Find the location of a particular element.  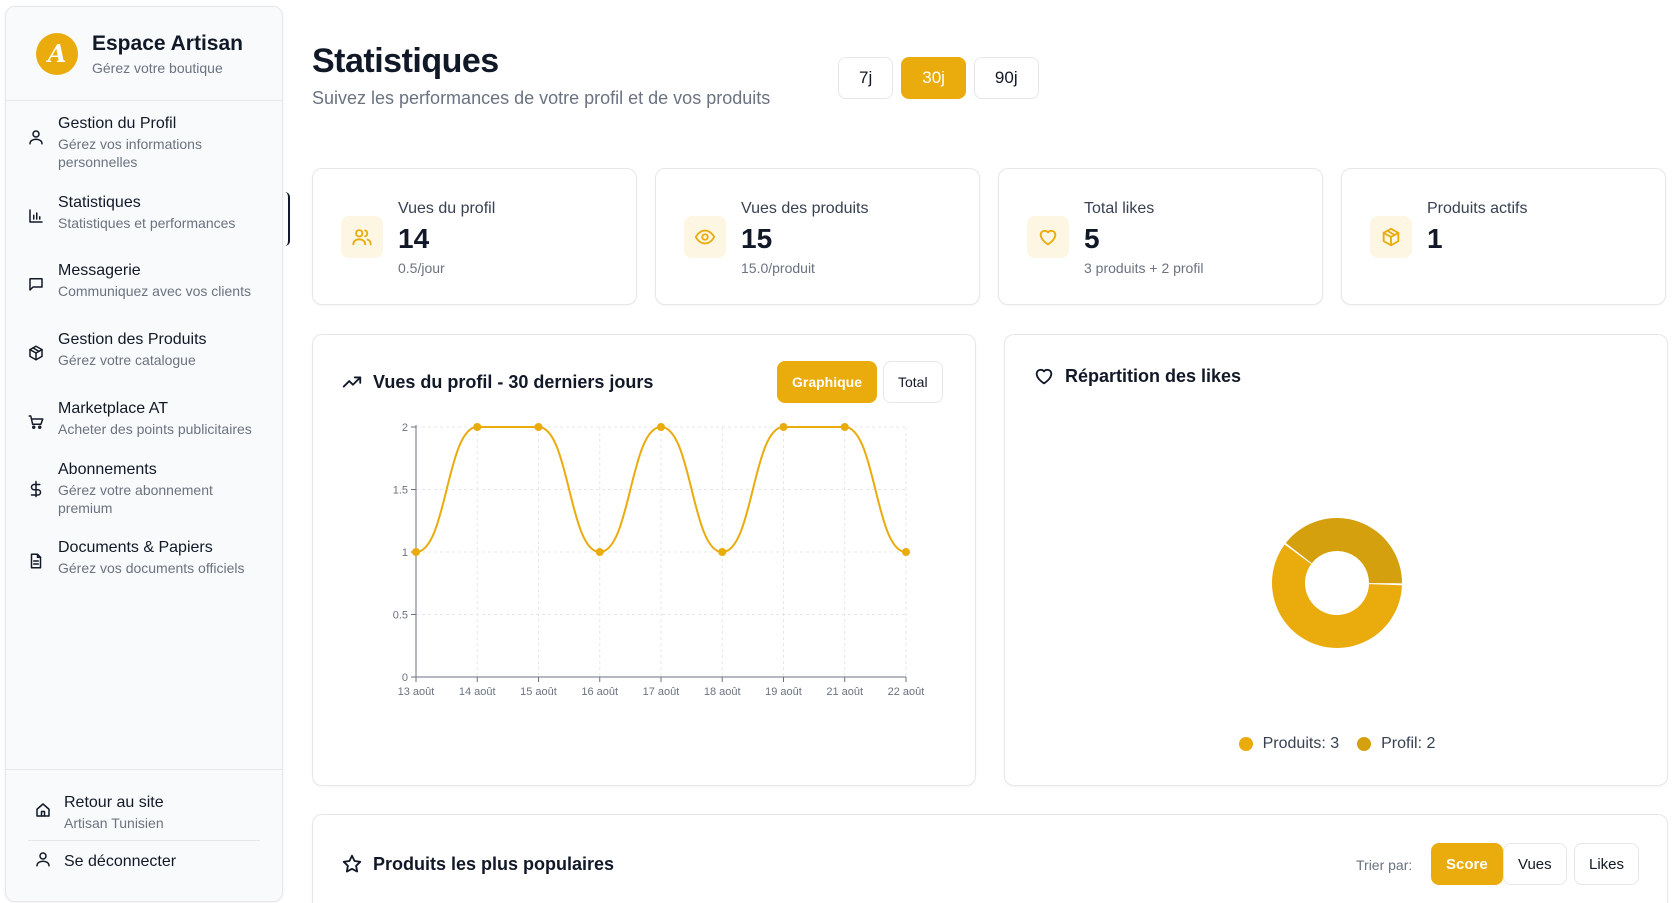

sidebar-item-messaging: Messagerie Communiquez avec vos clients is located at coordinates (152, 280).